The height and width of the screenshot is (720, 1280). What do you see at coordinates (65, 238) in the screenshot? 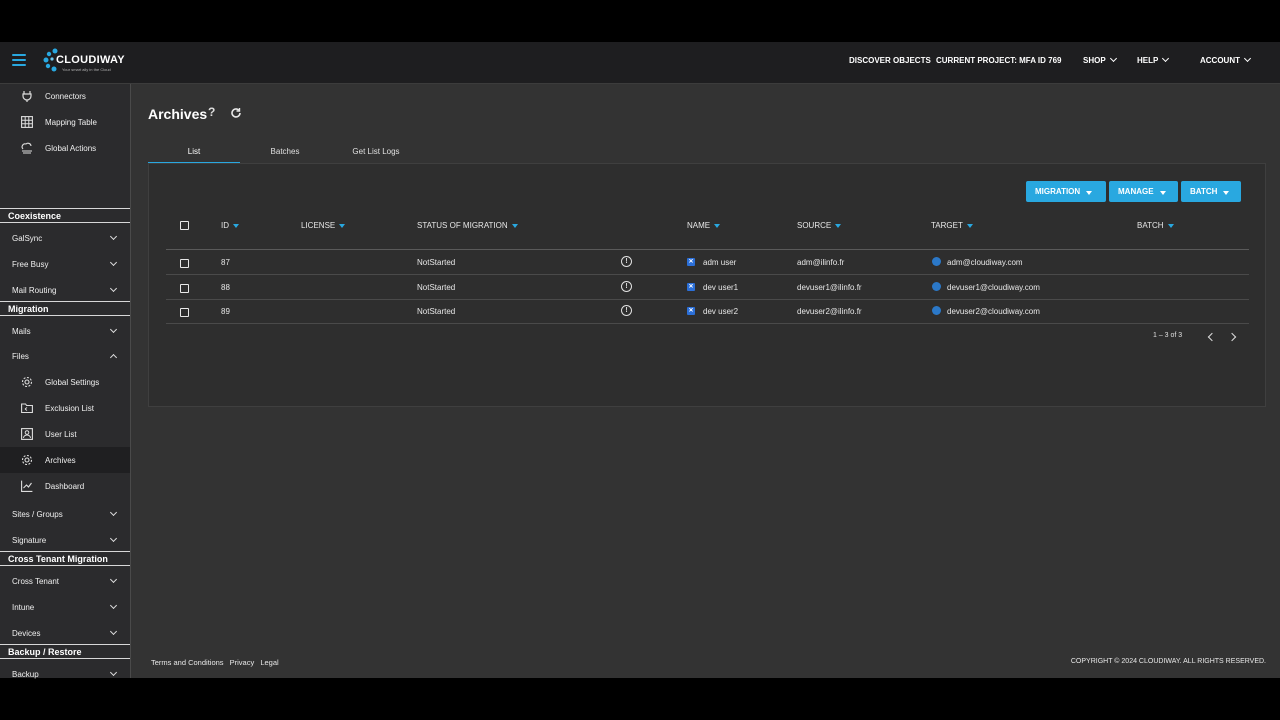
I see `sidebar-group-galsync: GalSync` at bounding box center [65, 238].